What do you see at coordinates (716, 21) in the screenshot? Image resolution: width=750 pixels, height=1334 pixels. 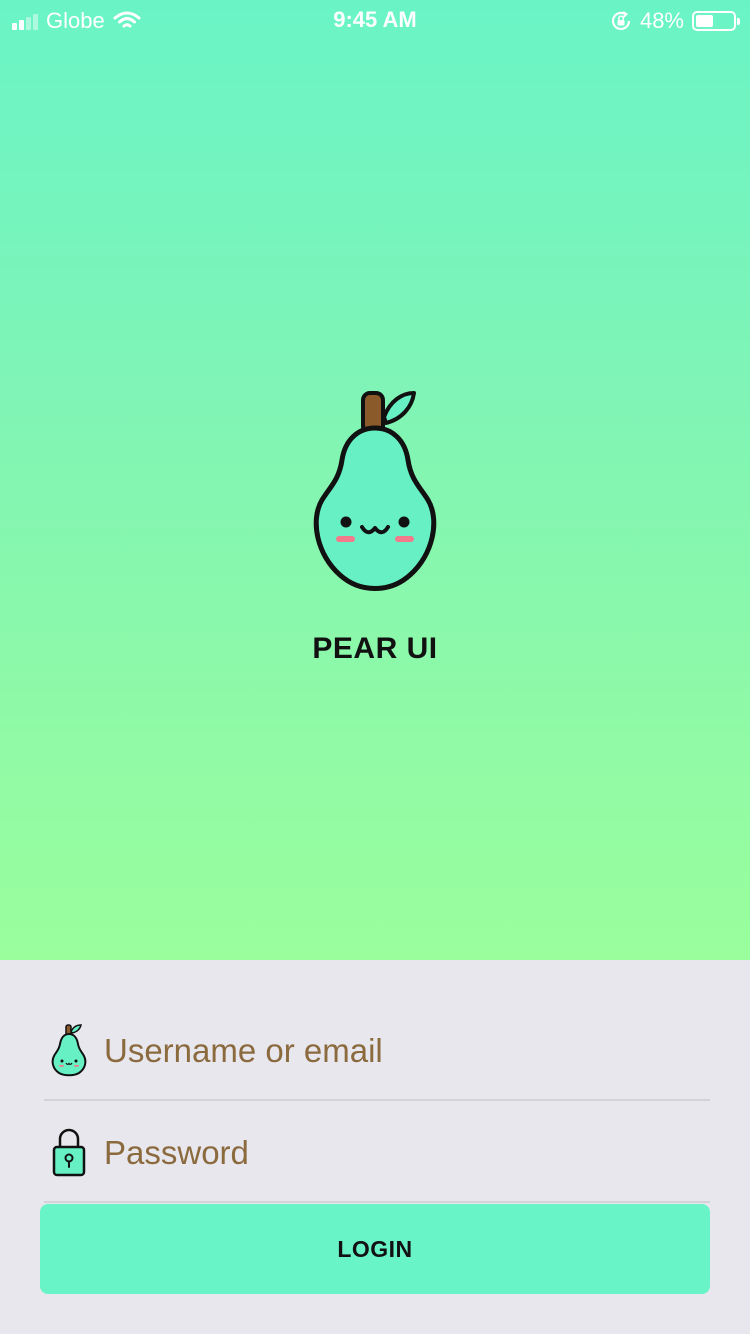 I see `battery-icon` at bounding box center [716, 21].